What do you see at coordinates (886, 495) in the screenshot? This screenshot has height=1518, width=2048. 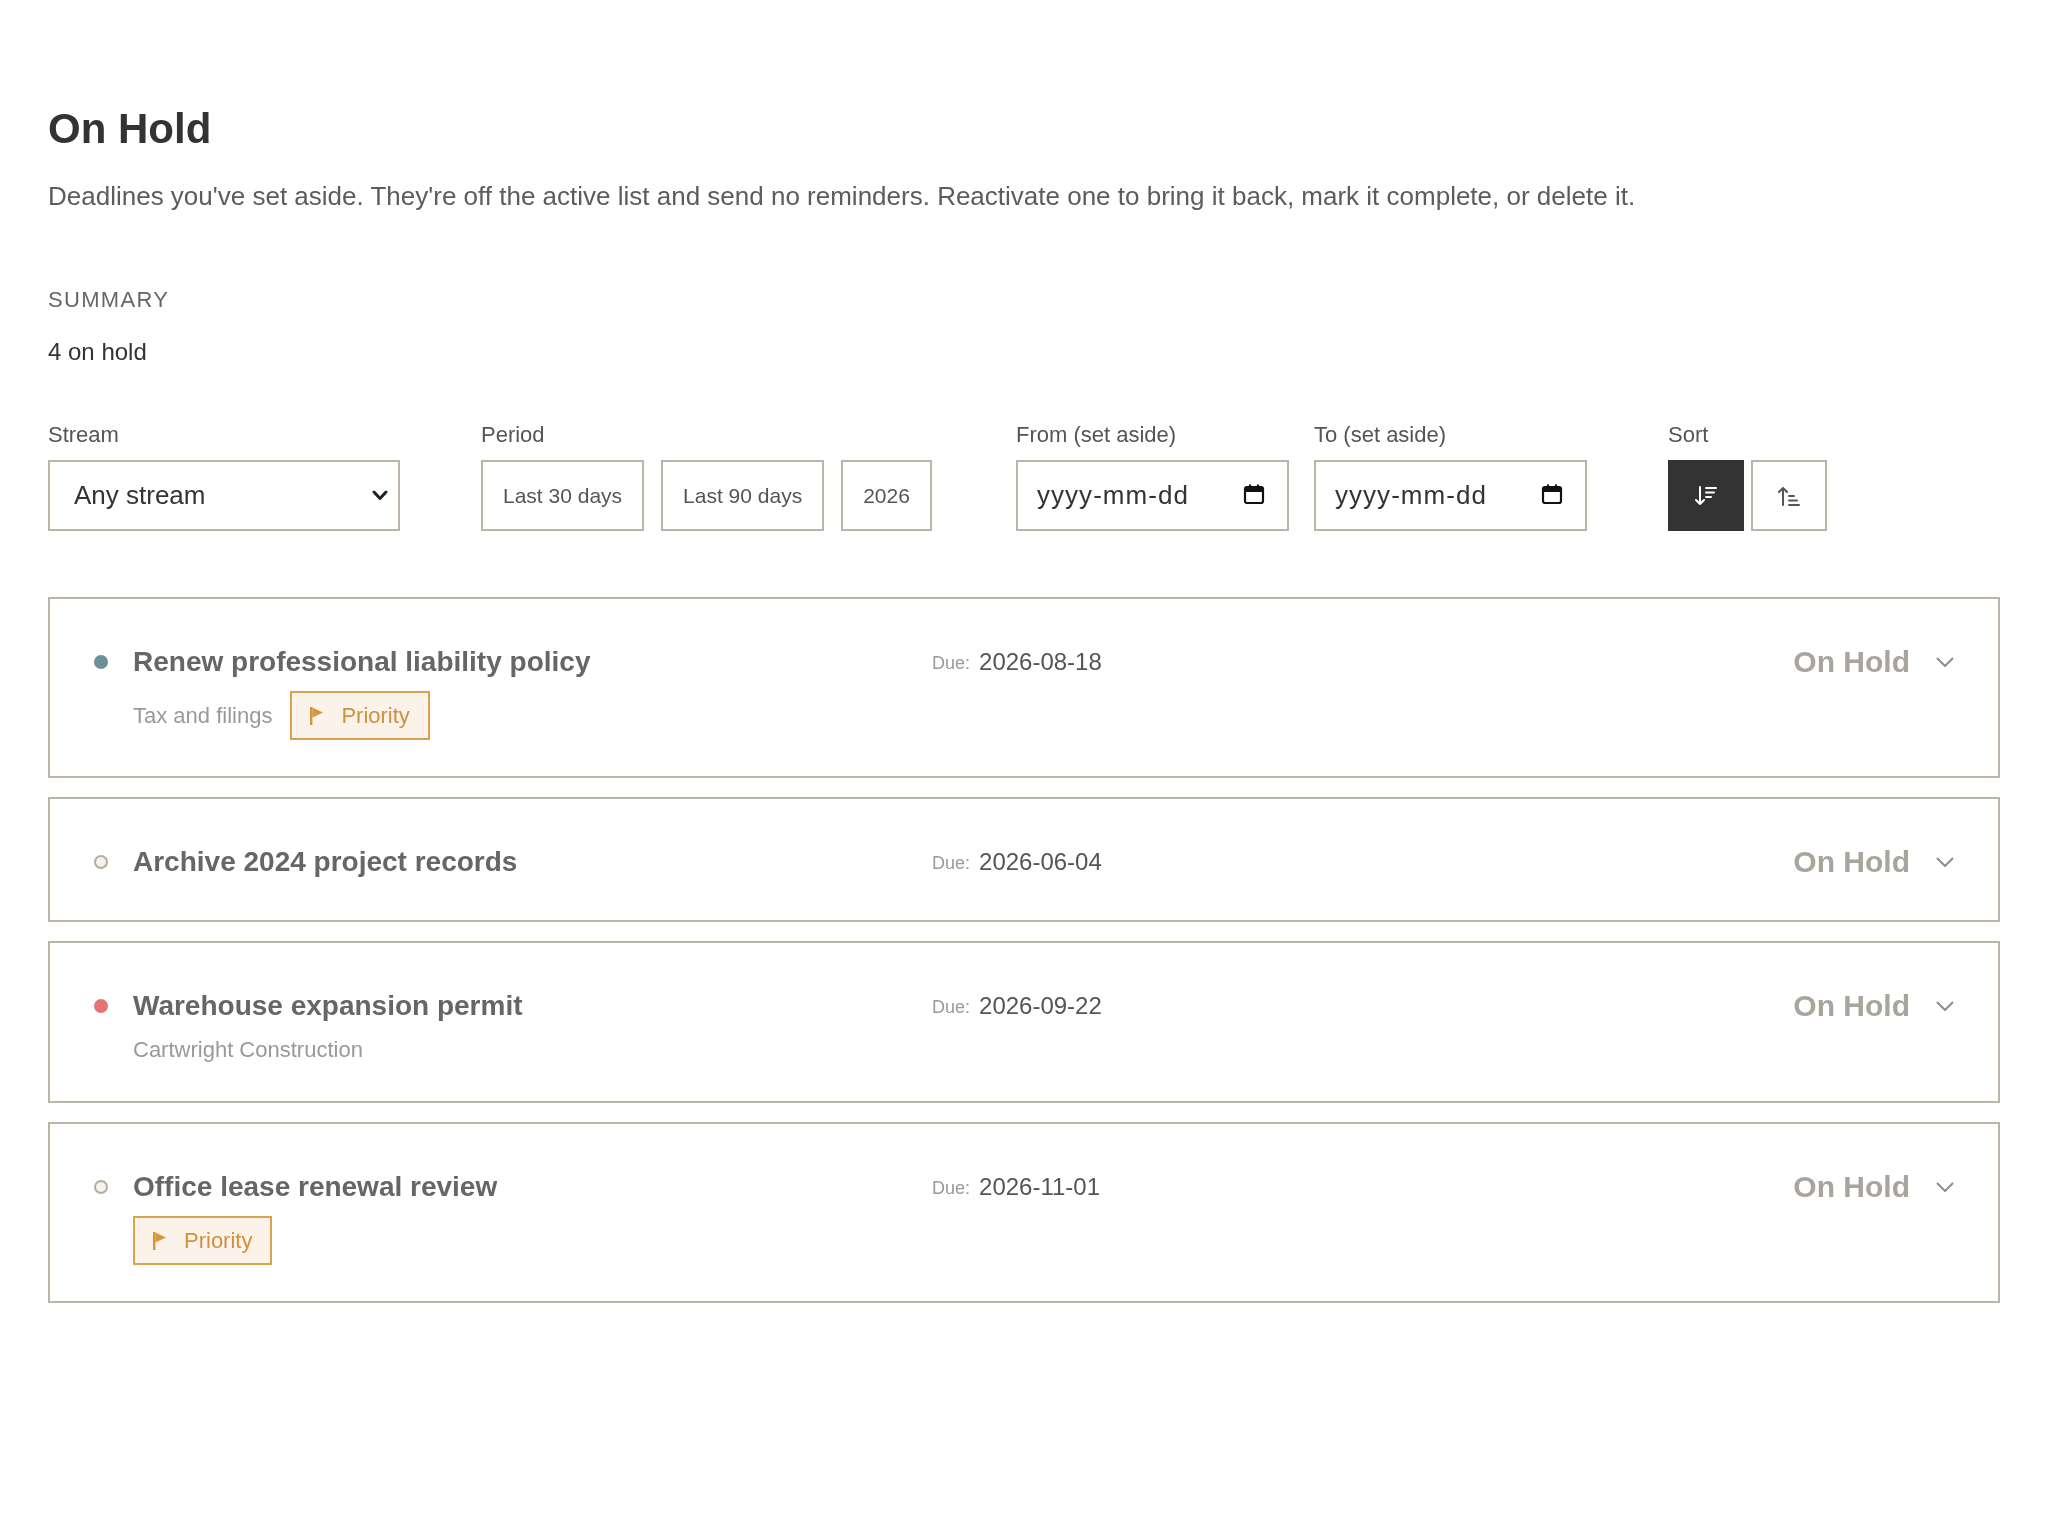 I see `period-button: 2026` at bounding box center [886, 495].